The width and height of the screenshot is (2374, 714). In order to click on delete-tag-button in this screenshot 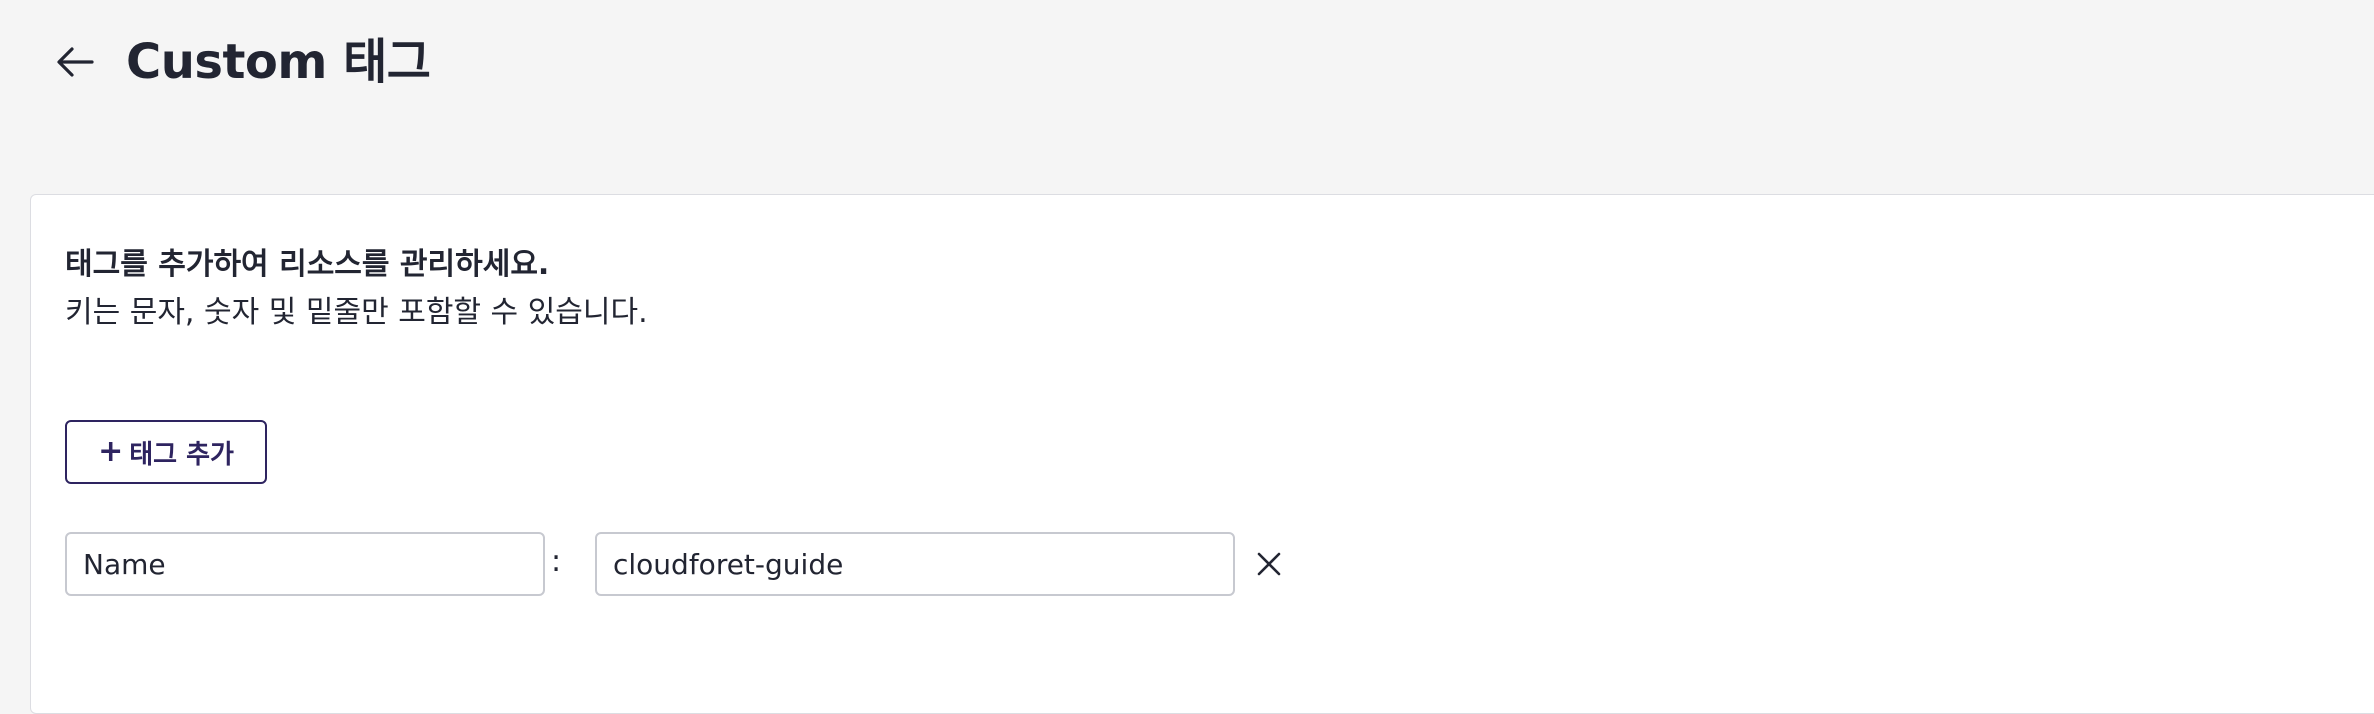, I will do `click(1269, 564)`.